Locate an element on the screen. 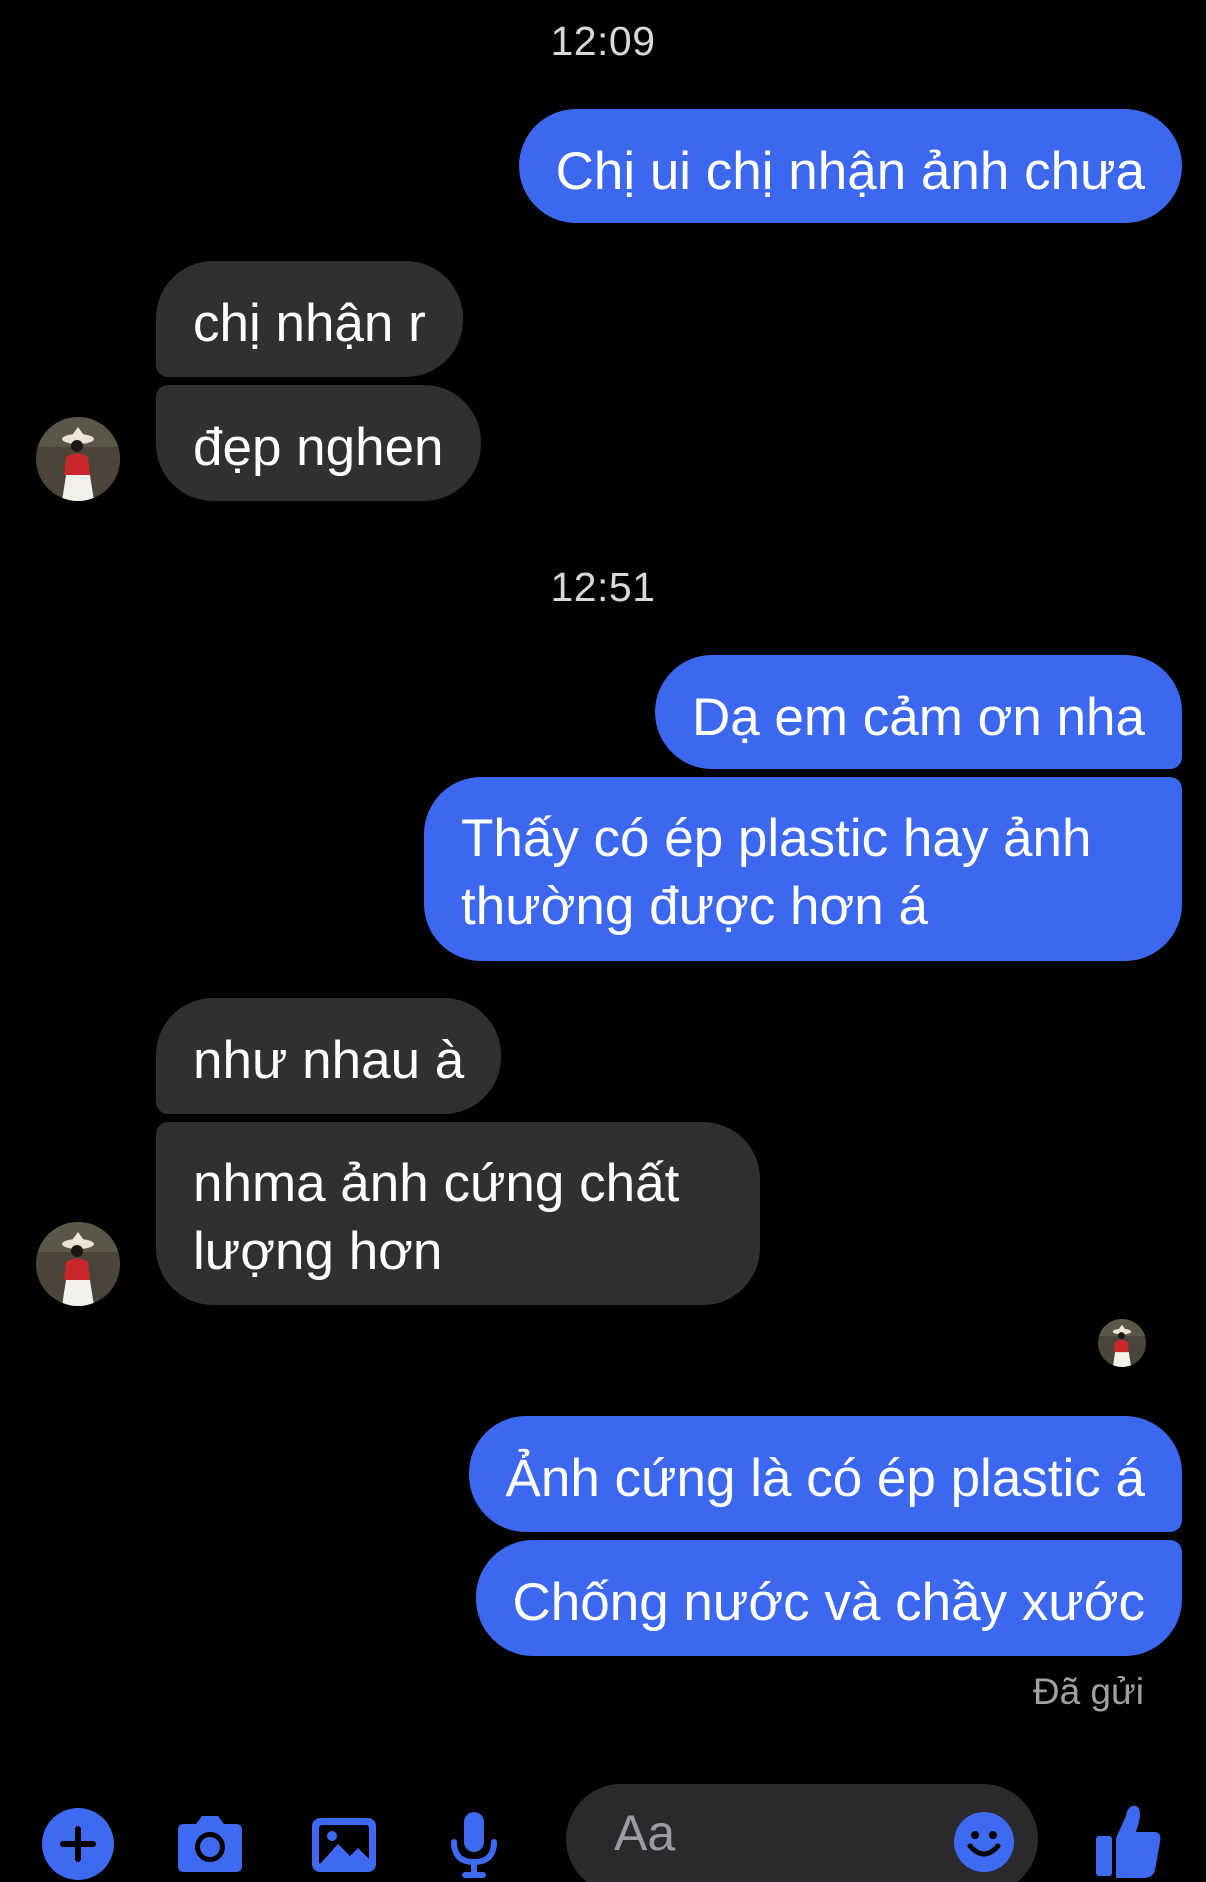  message-input is located at coordinates (764, 1833).